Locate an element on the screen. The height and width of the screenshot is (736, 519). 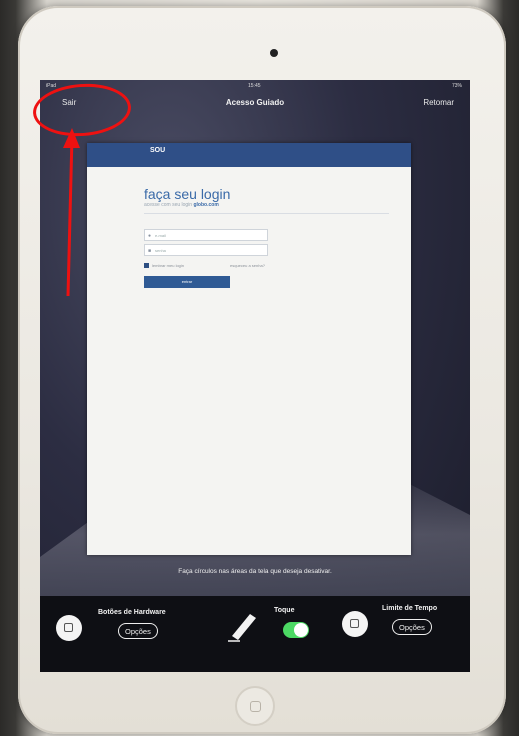
hardware-buttons-toggle is located at coordinates (69, 628).